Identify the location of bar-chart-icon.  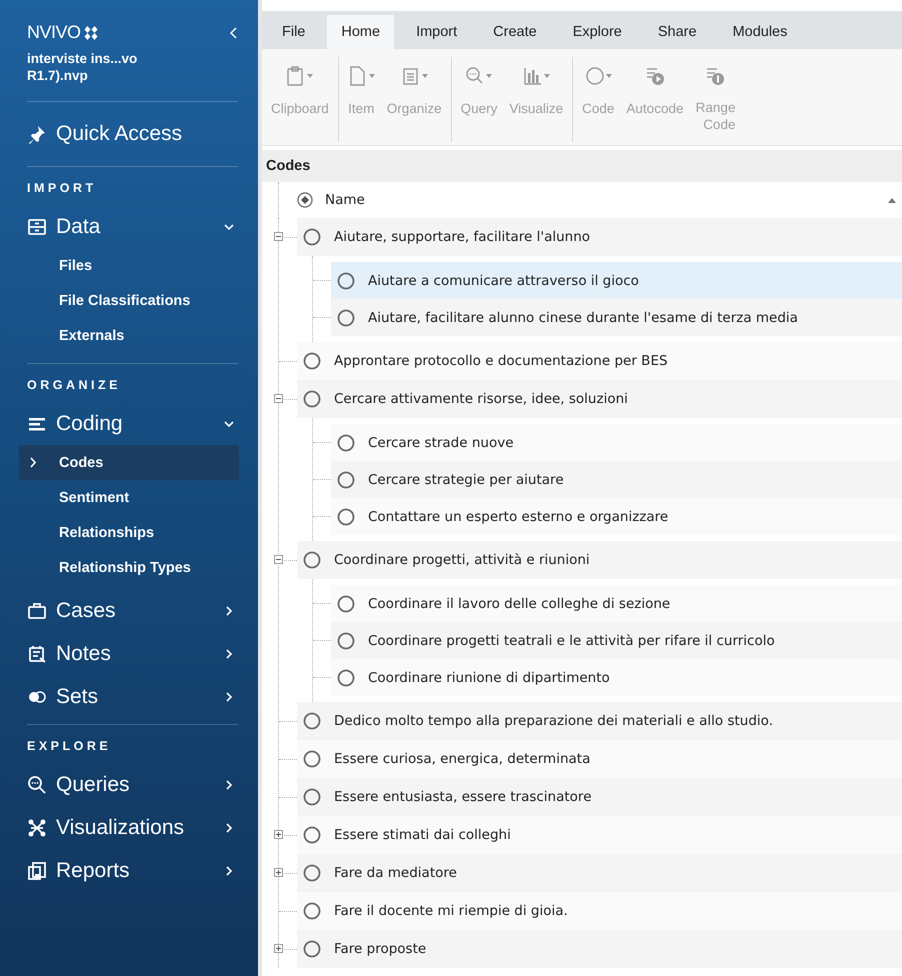
(532, 76).